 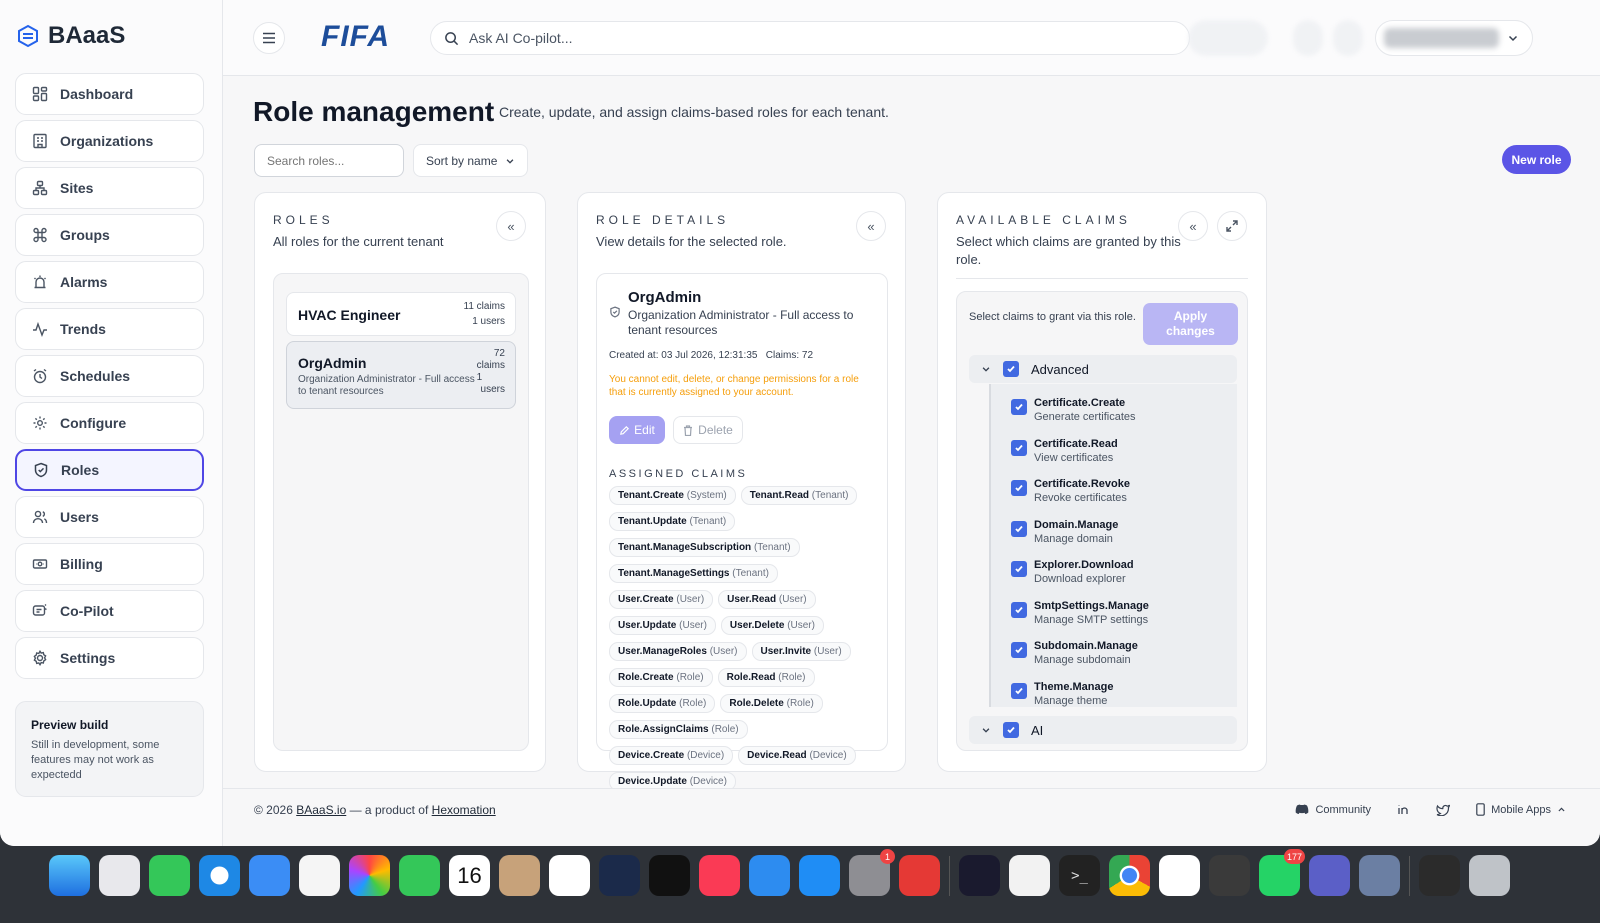 What do you see at coordinates (109, 376) in the screenshot?
I see `sidebar-item-schedules: Schedules` at bounding box center [109, 376].